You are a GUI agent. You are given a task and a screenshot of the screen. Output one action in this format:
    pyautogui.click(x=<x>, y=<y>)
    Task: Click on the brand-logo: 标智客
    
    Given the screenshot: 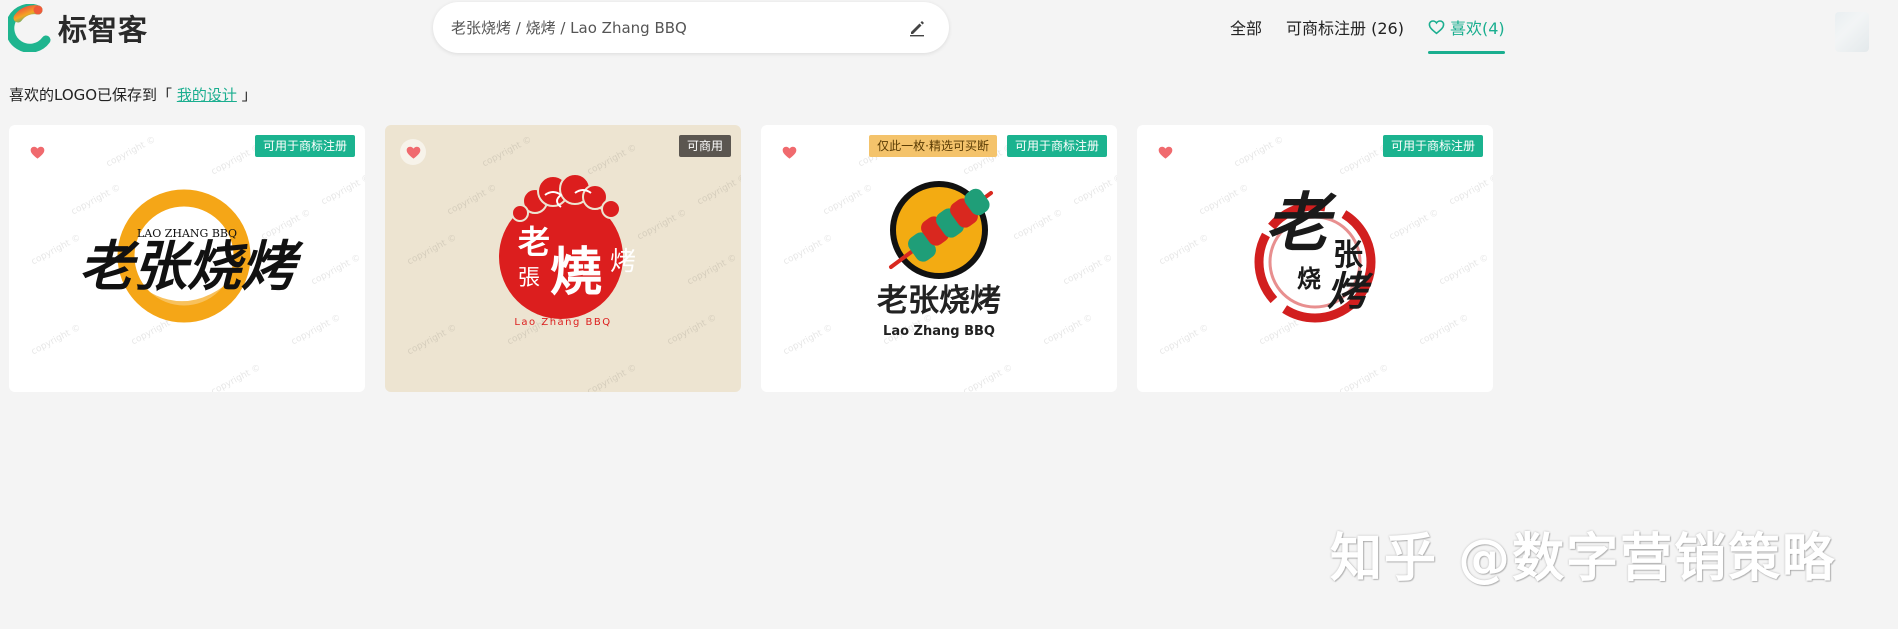 What is the action you would take?
    pyautogui.click(x=78, y=28)
    